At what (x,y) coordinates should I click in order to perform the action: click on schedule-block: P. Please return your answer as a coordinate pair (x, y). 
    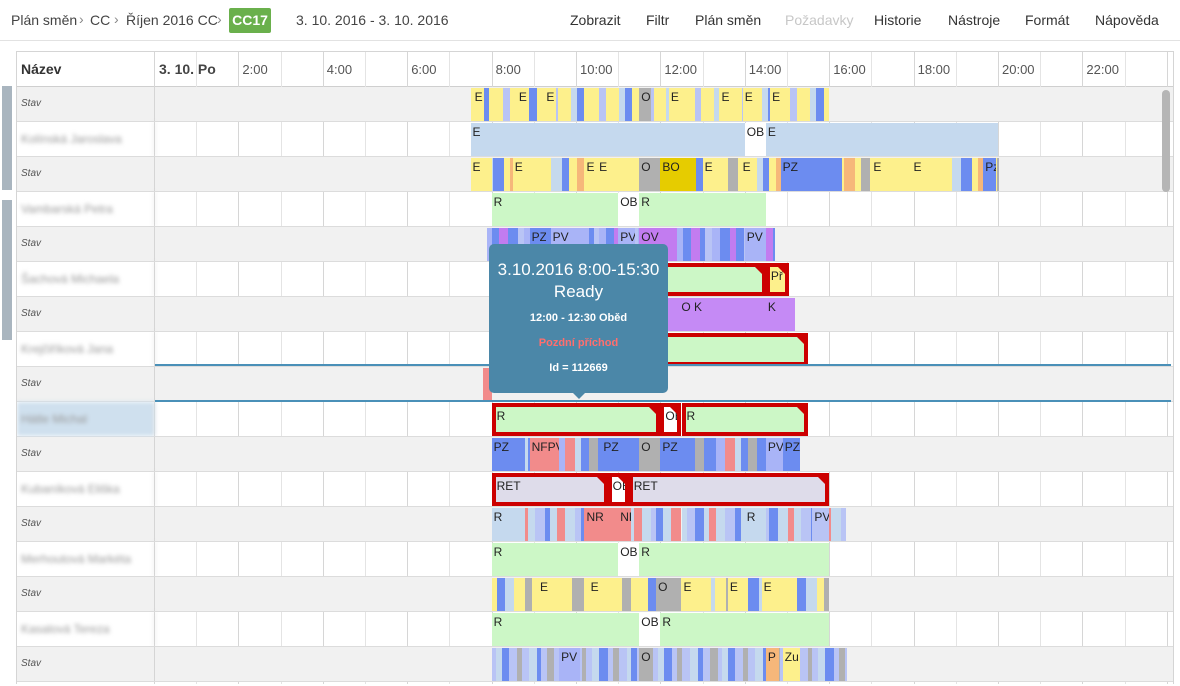
    Looking at the image, I should click on (772, 664).